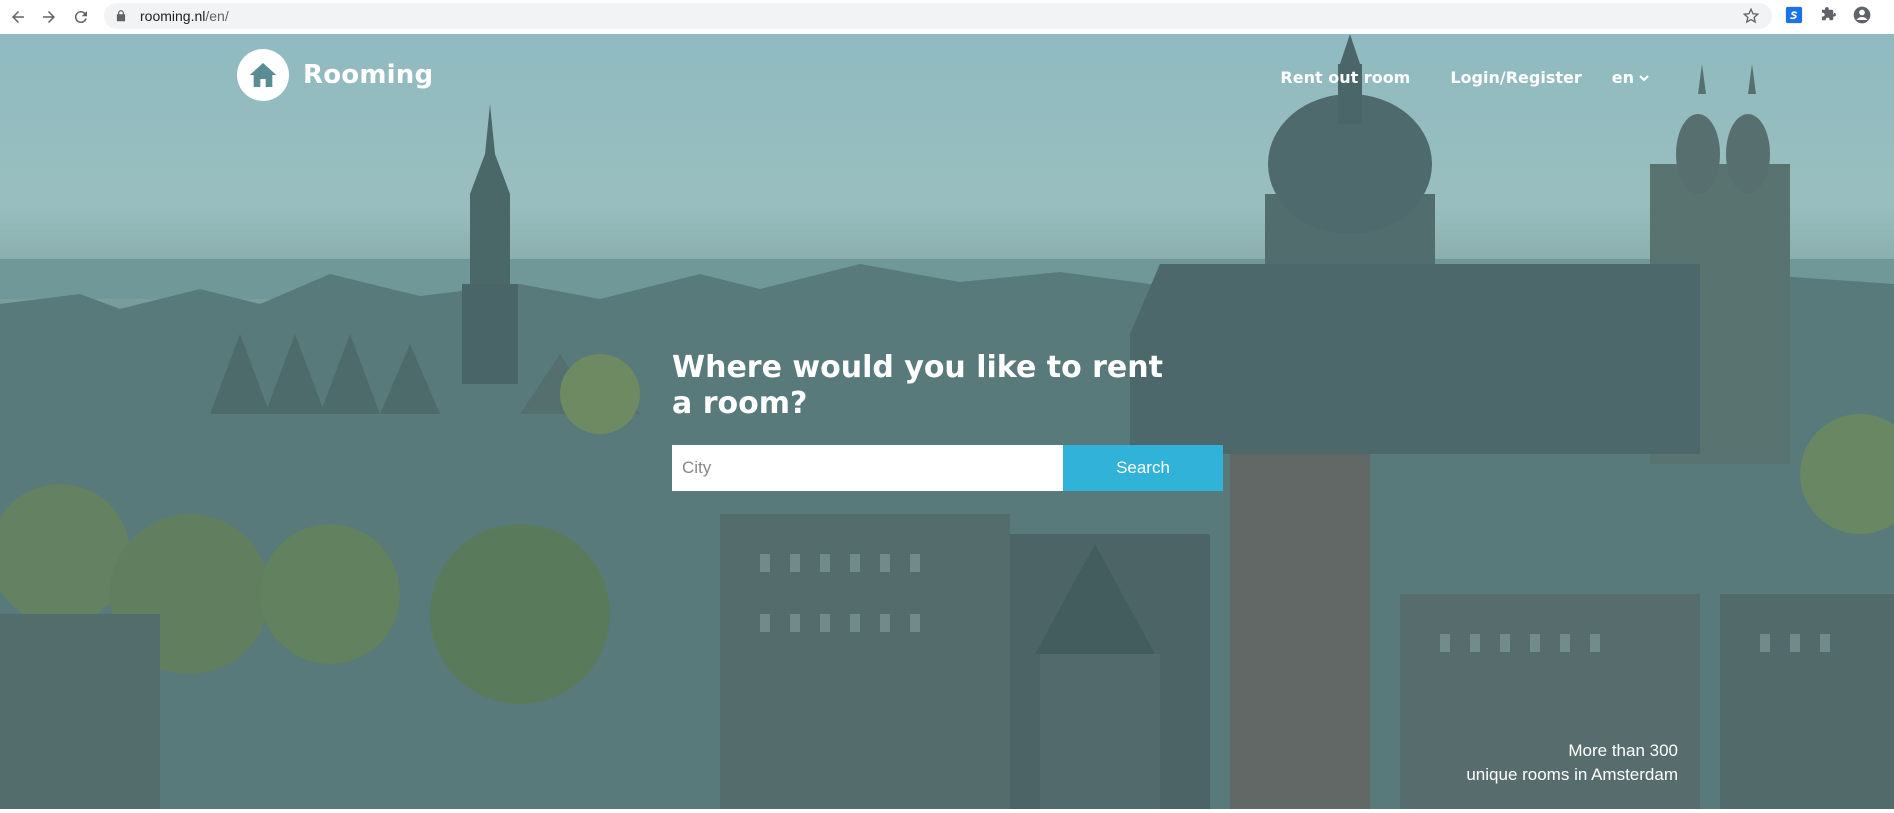 Image resolution: width=1894 pixels, height=813 pixels. Describe the element at coordinates (1622, 77) in the screenshot. I see `language-label: en` at that location.